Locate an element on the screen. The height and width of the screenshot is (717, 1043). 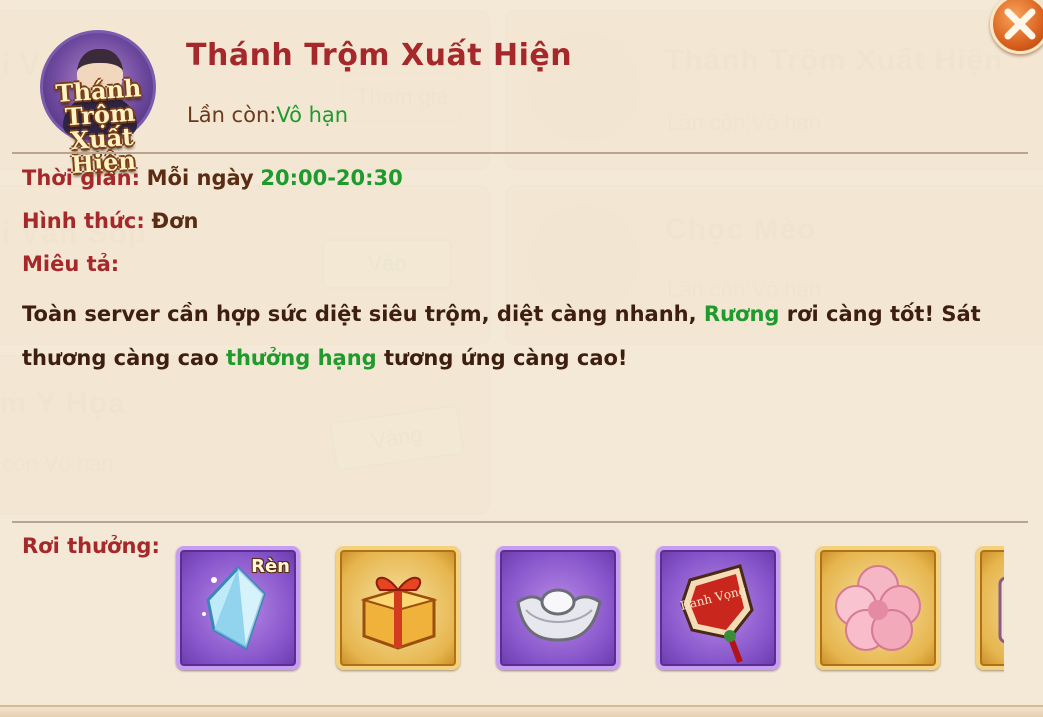
gold-gift-box-icon is located at coordinates (399, 613).